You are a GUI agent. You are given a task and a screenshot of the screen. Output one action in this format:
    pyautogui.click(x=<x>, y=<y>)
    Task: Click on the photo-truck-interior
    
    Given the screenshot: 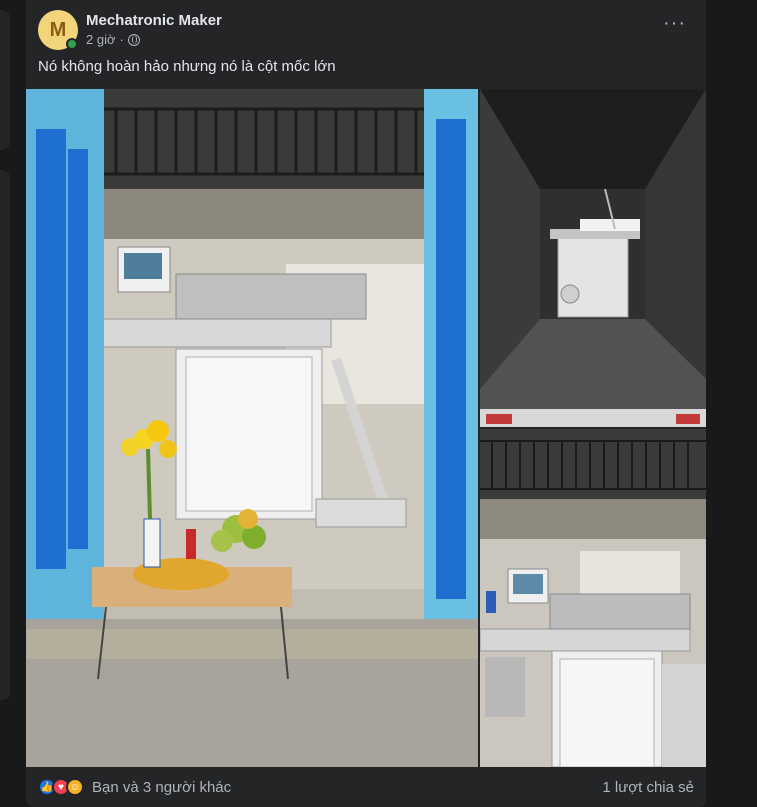 What is the action you would take?
    pyautogui.click(x=593, y=258)
    